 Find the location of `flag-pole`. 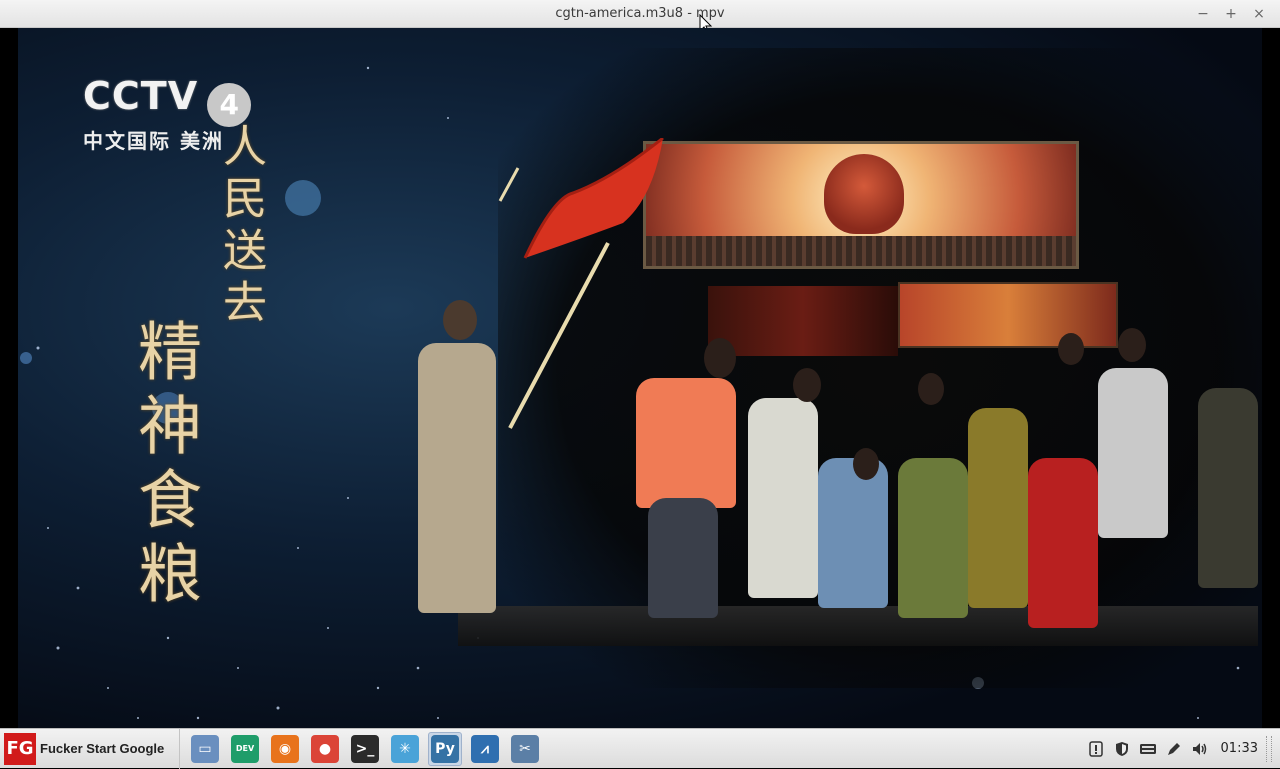

flag-pole is located at coordinates (554, 298).